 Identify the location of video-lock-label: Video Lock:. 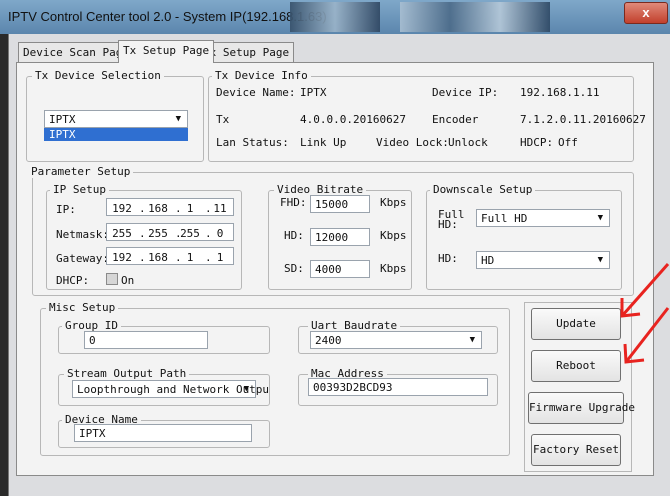
(412, 142).